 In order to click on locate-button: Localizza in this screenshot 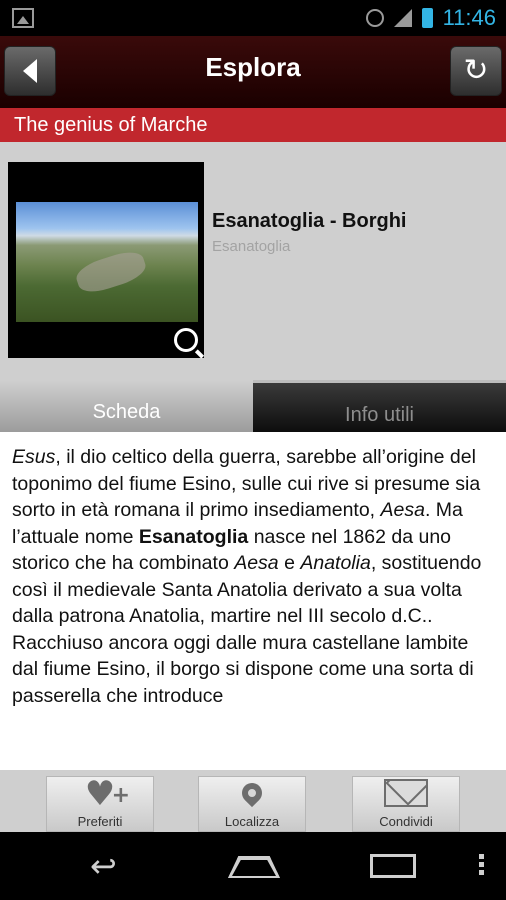, I will do `click(252, 804)`.